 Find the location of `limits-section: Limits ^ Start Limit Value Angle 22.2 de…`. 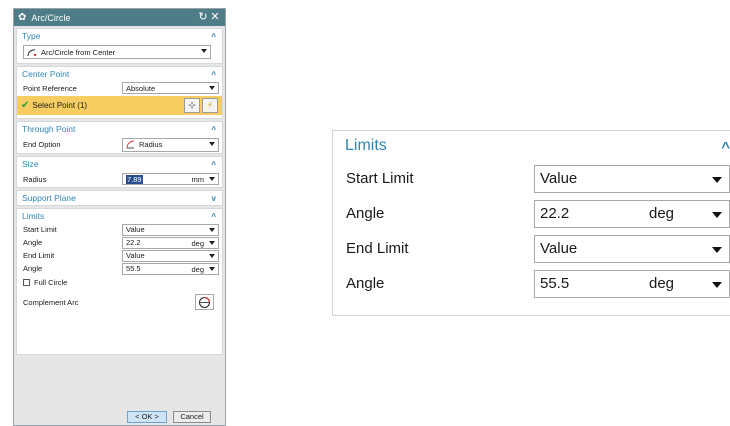

limits-section: Limits ^ Start Limit Value Angle 22.2 de… is located at coordinates (119, 281).